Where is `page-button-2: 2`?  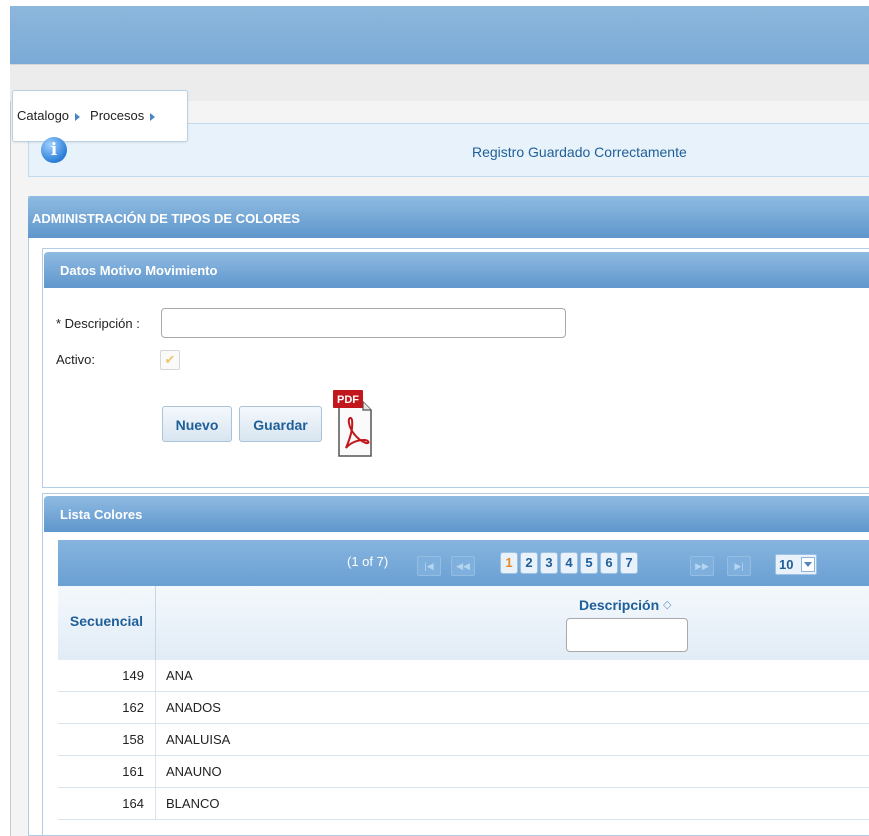
page-button-2: 2 is located at coordinates (529, 563).